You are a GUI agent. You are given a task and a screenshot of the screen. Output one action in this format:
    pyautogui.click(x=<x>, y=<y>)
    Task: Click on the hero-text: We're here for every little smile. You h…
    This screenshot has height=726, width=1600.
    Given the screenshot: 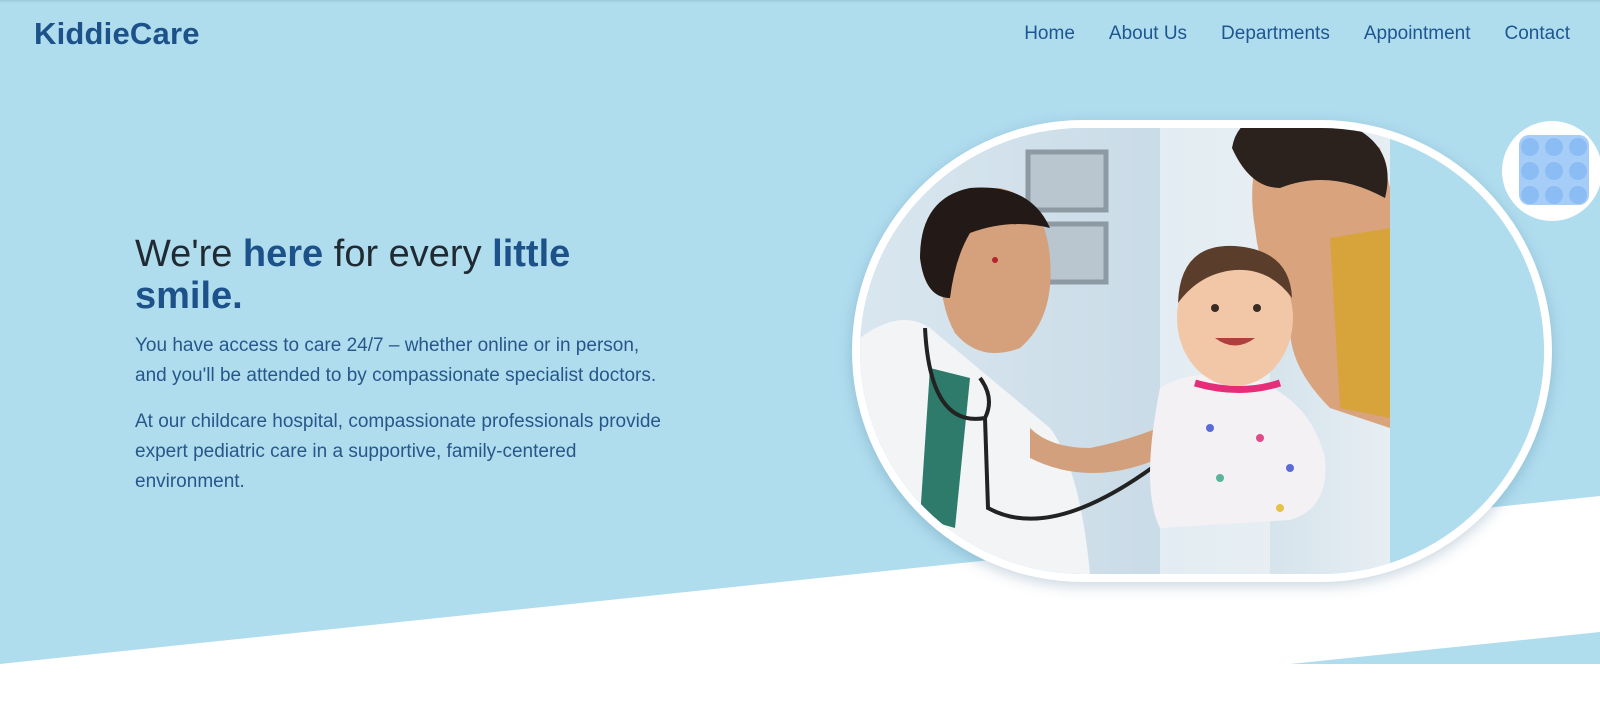 What is the action you would take?
    pyautogui.click(x=405, y=365)
    